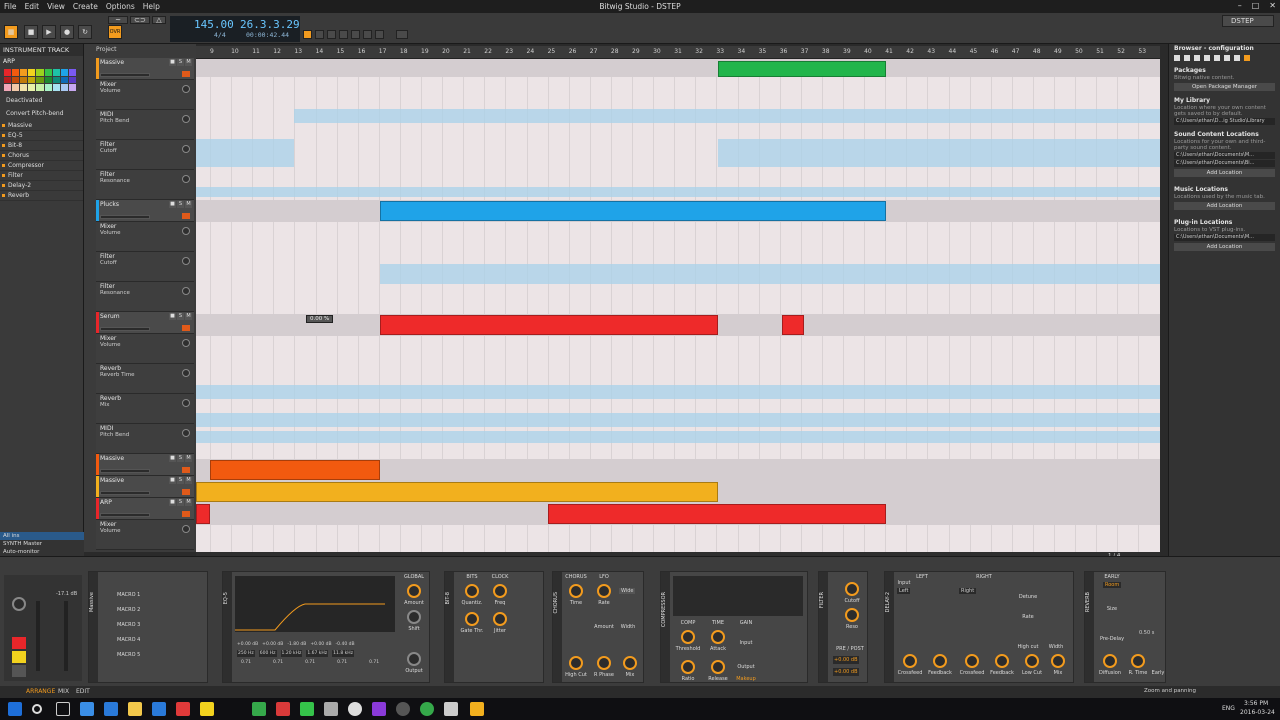 This screenshot has height=720, width=1280. I want to click on project-tab: DSTEP, so click(1248, 21).